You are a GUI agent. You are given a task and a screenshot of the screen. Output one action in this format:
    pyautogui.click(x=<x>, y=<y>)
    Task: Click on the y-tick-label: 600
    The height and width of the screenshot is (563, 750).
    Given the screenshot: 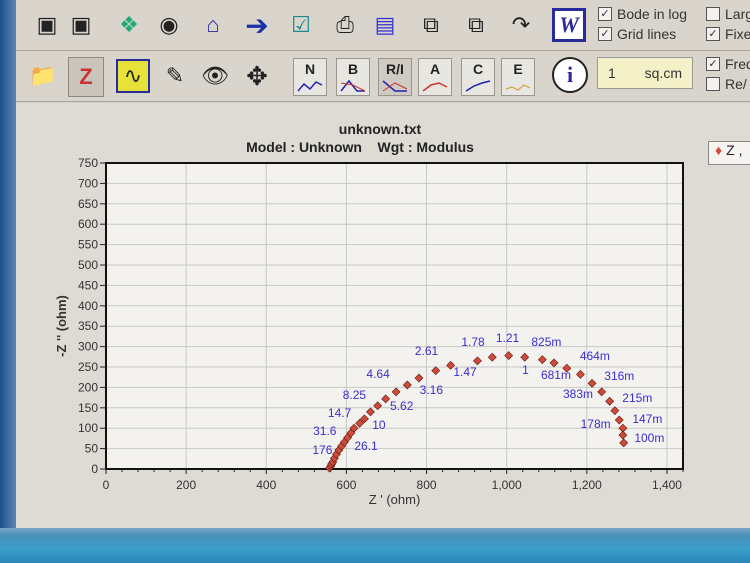 What is the action you would take?
    pyautogui.click(x=88, y=224)
    